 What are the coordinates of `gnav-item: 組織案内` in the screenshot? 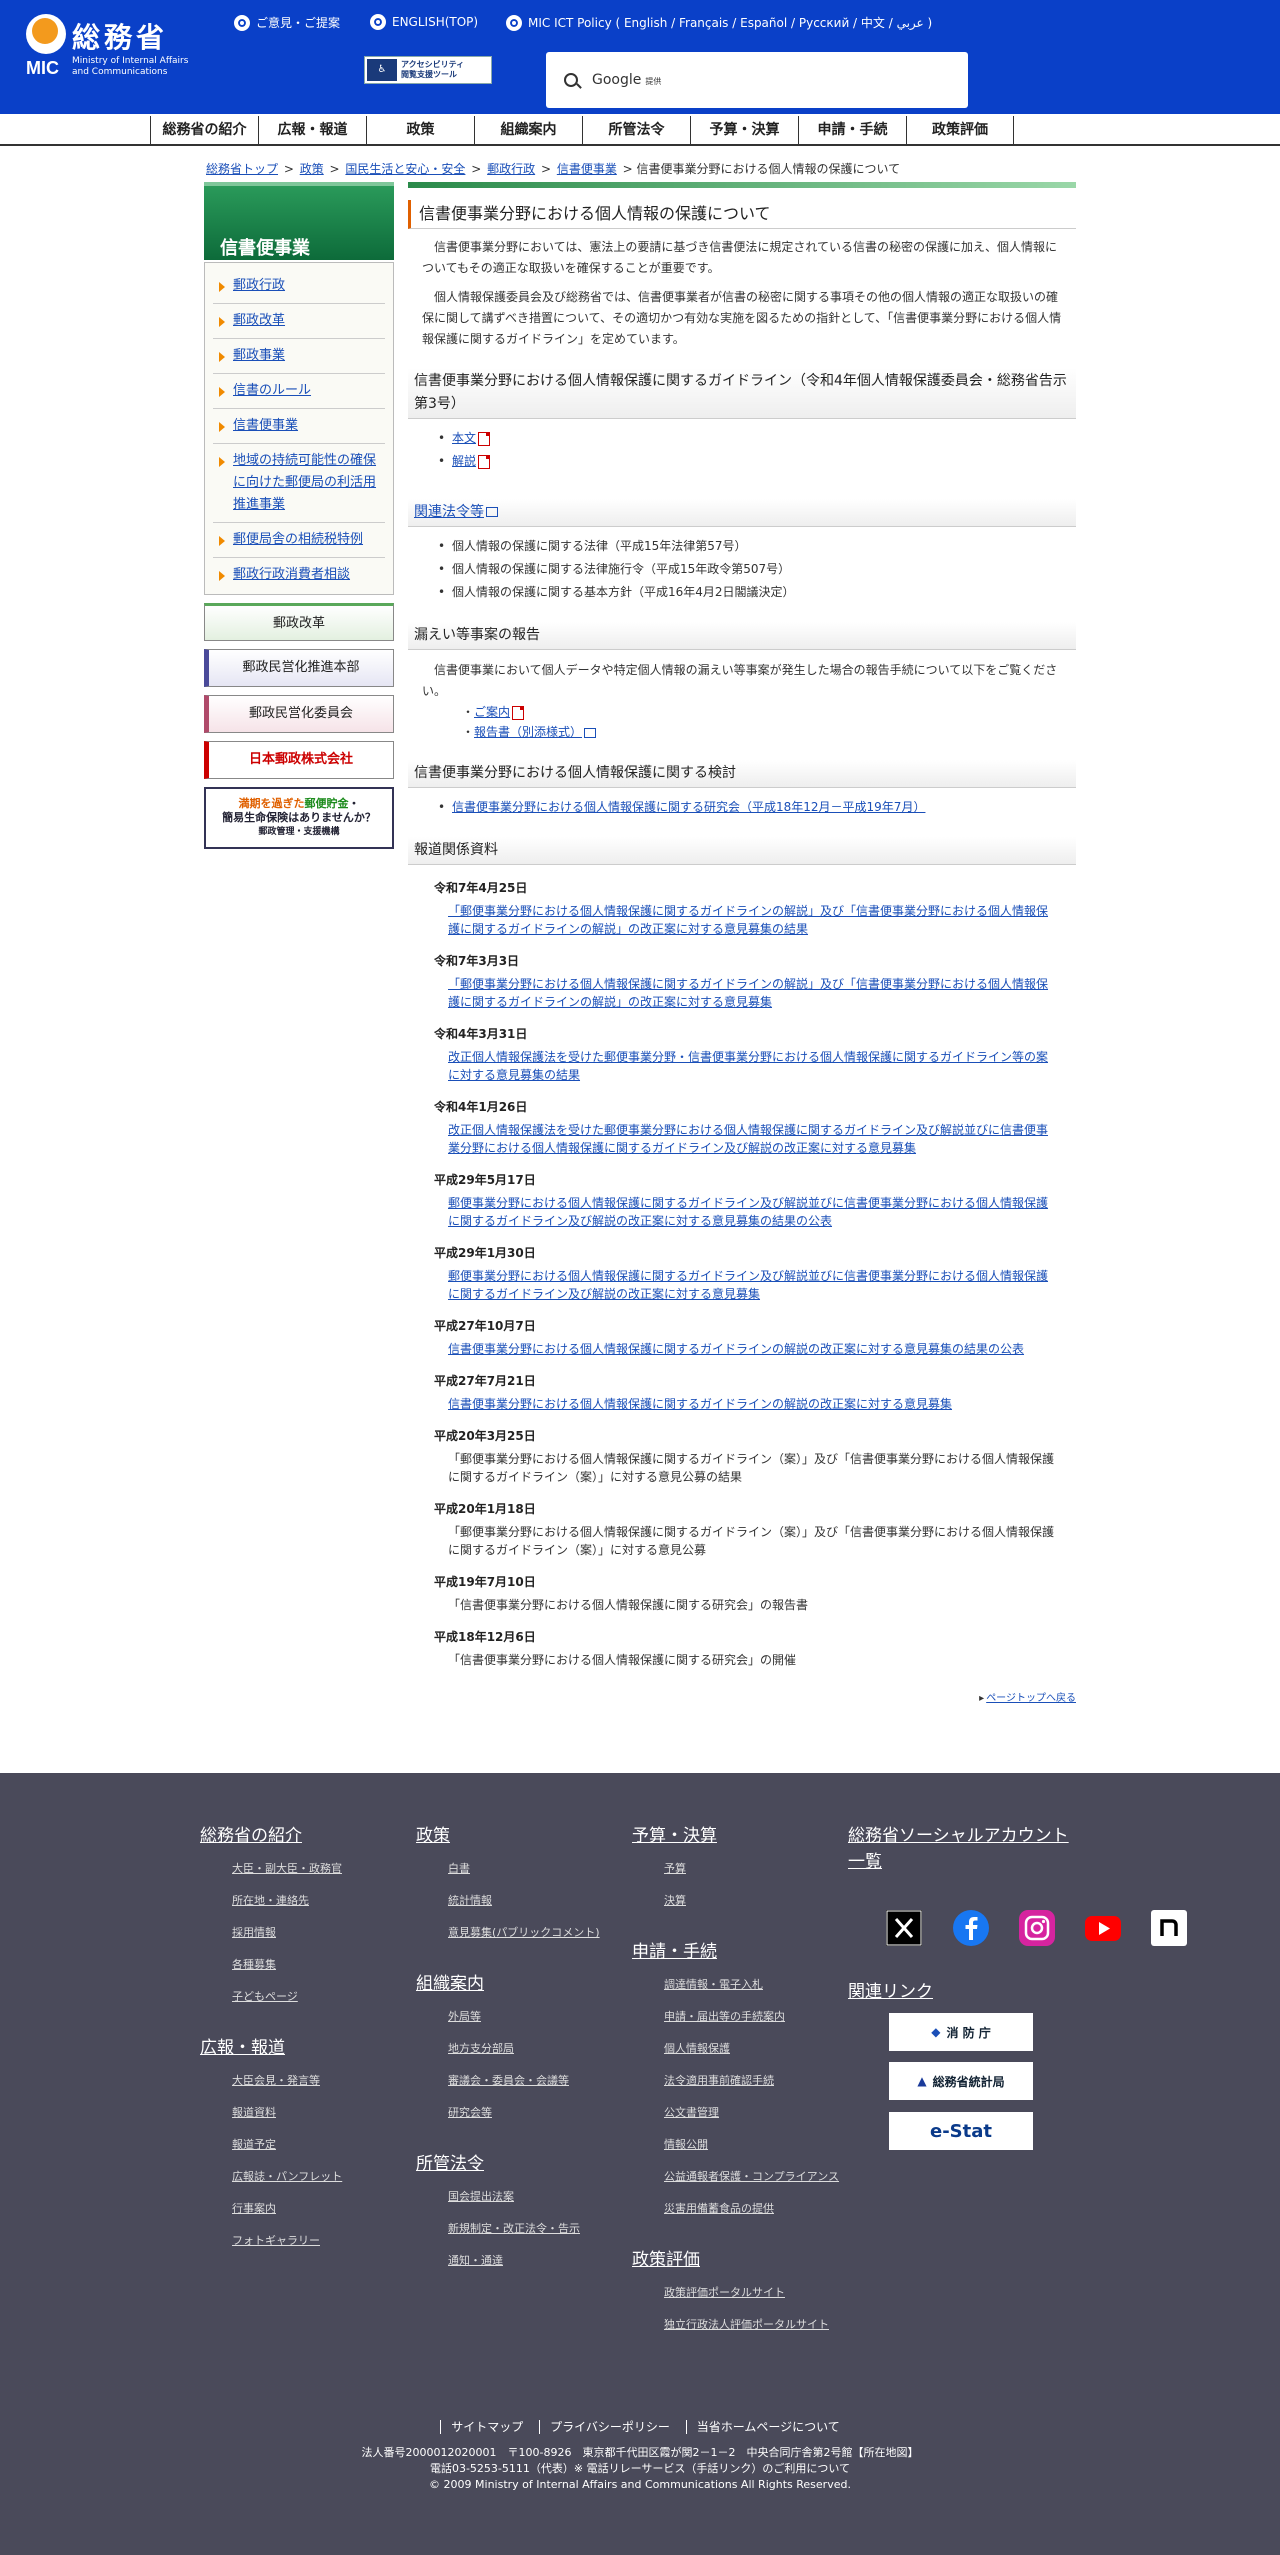 It's located at (528, 131).